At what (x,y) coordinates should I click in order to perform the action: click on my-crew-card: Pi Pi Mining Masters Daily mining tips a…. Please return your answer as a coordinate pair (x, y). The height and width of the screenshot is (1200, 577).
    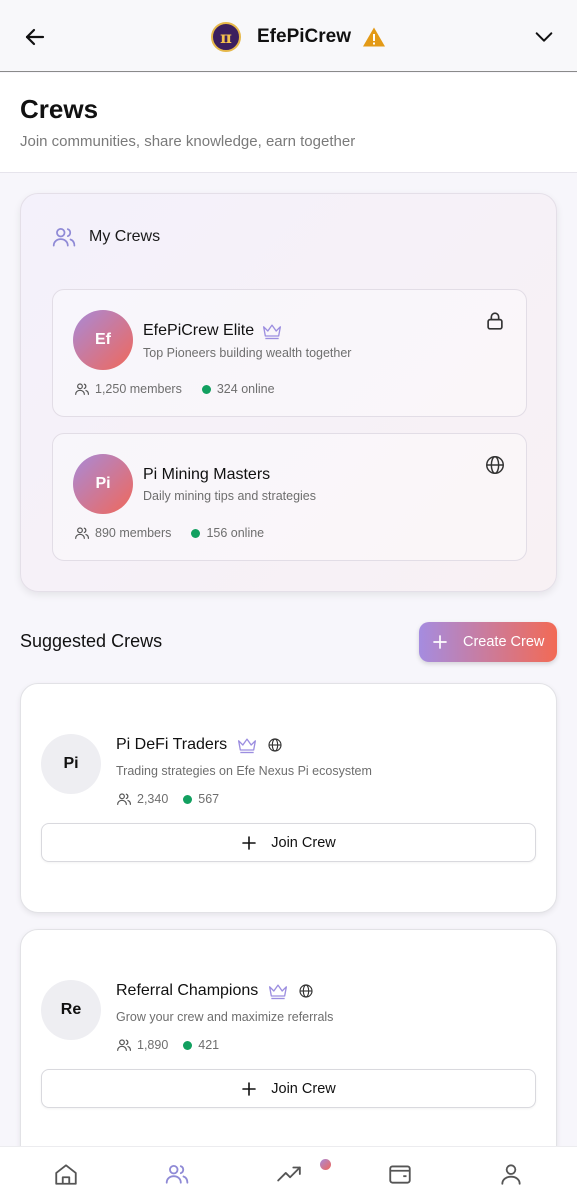
    Looking at the image, I should click on (289, 497).